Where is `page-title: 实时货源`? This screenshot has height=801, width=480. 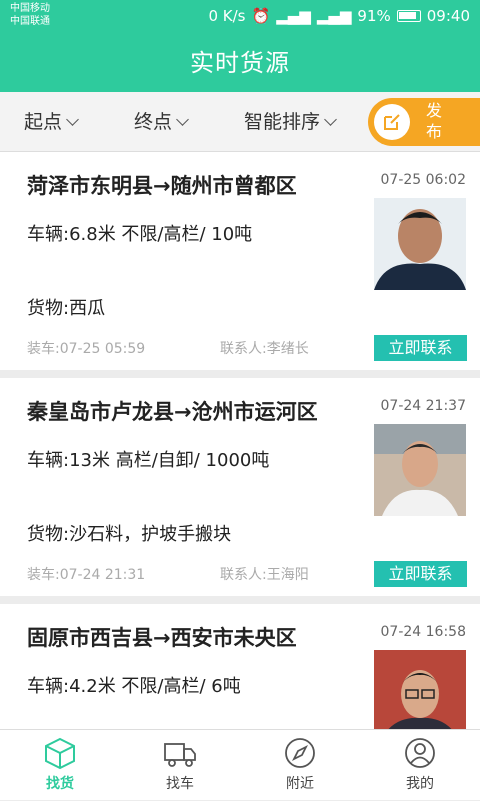
page-title: 实时货源 is located at coordinates (240, 63).